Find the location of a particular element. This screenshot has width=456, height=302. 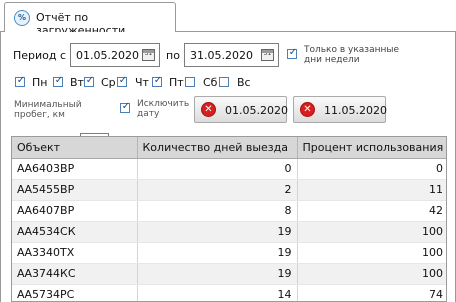

weekday-label-wed: Ср is located at coordinates (108, 82).